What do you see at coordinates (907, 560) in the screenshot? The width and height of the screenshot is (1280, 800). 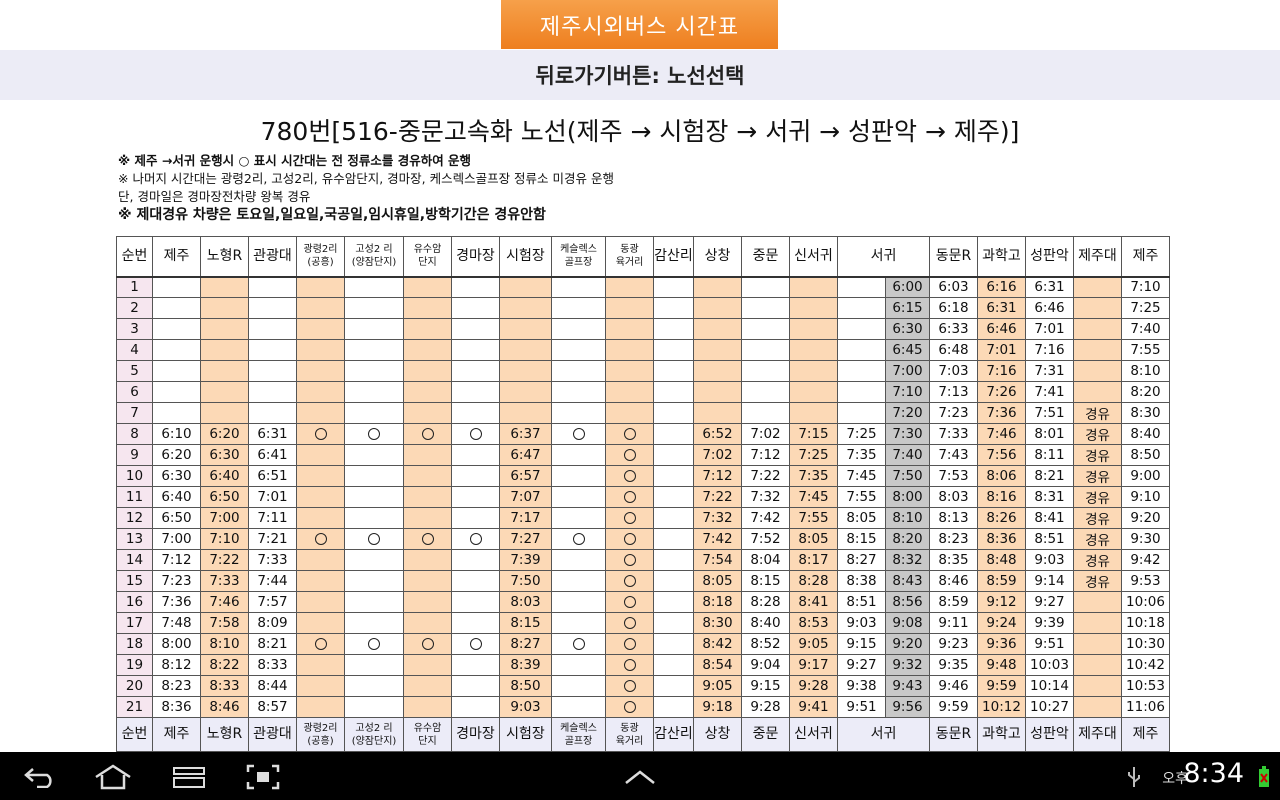 I see `time-cell: 8:32` at bounding box center [907, 560].